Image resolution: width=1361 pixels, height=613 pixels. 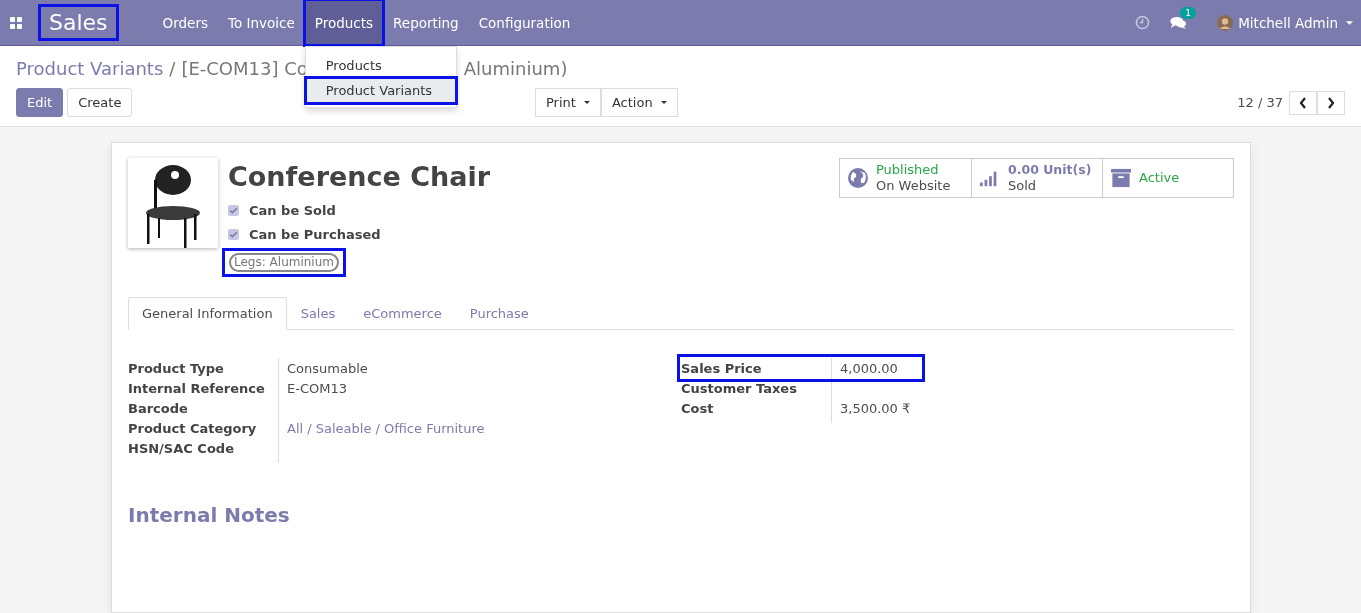 What do you see at coordinates (193, 429) in the screenshot?
I see `field-label: Product Category` at bounding box center [193, 429].